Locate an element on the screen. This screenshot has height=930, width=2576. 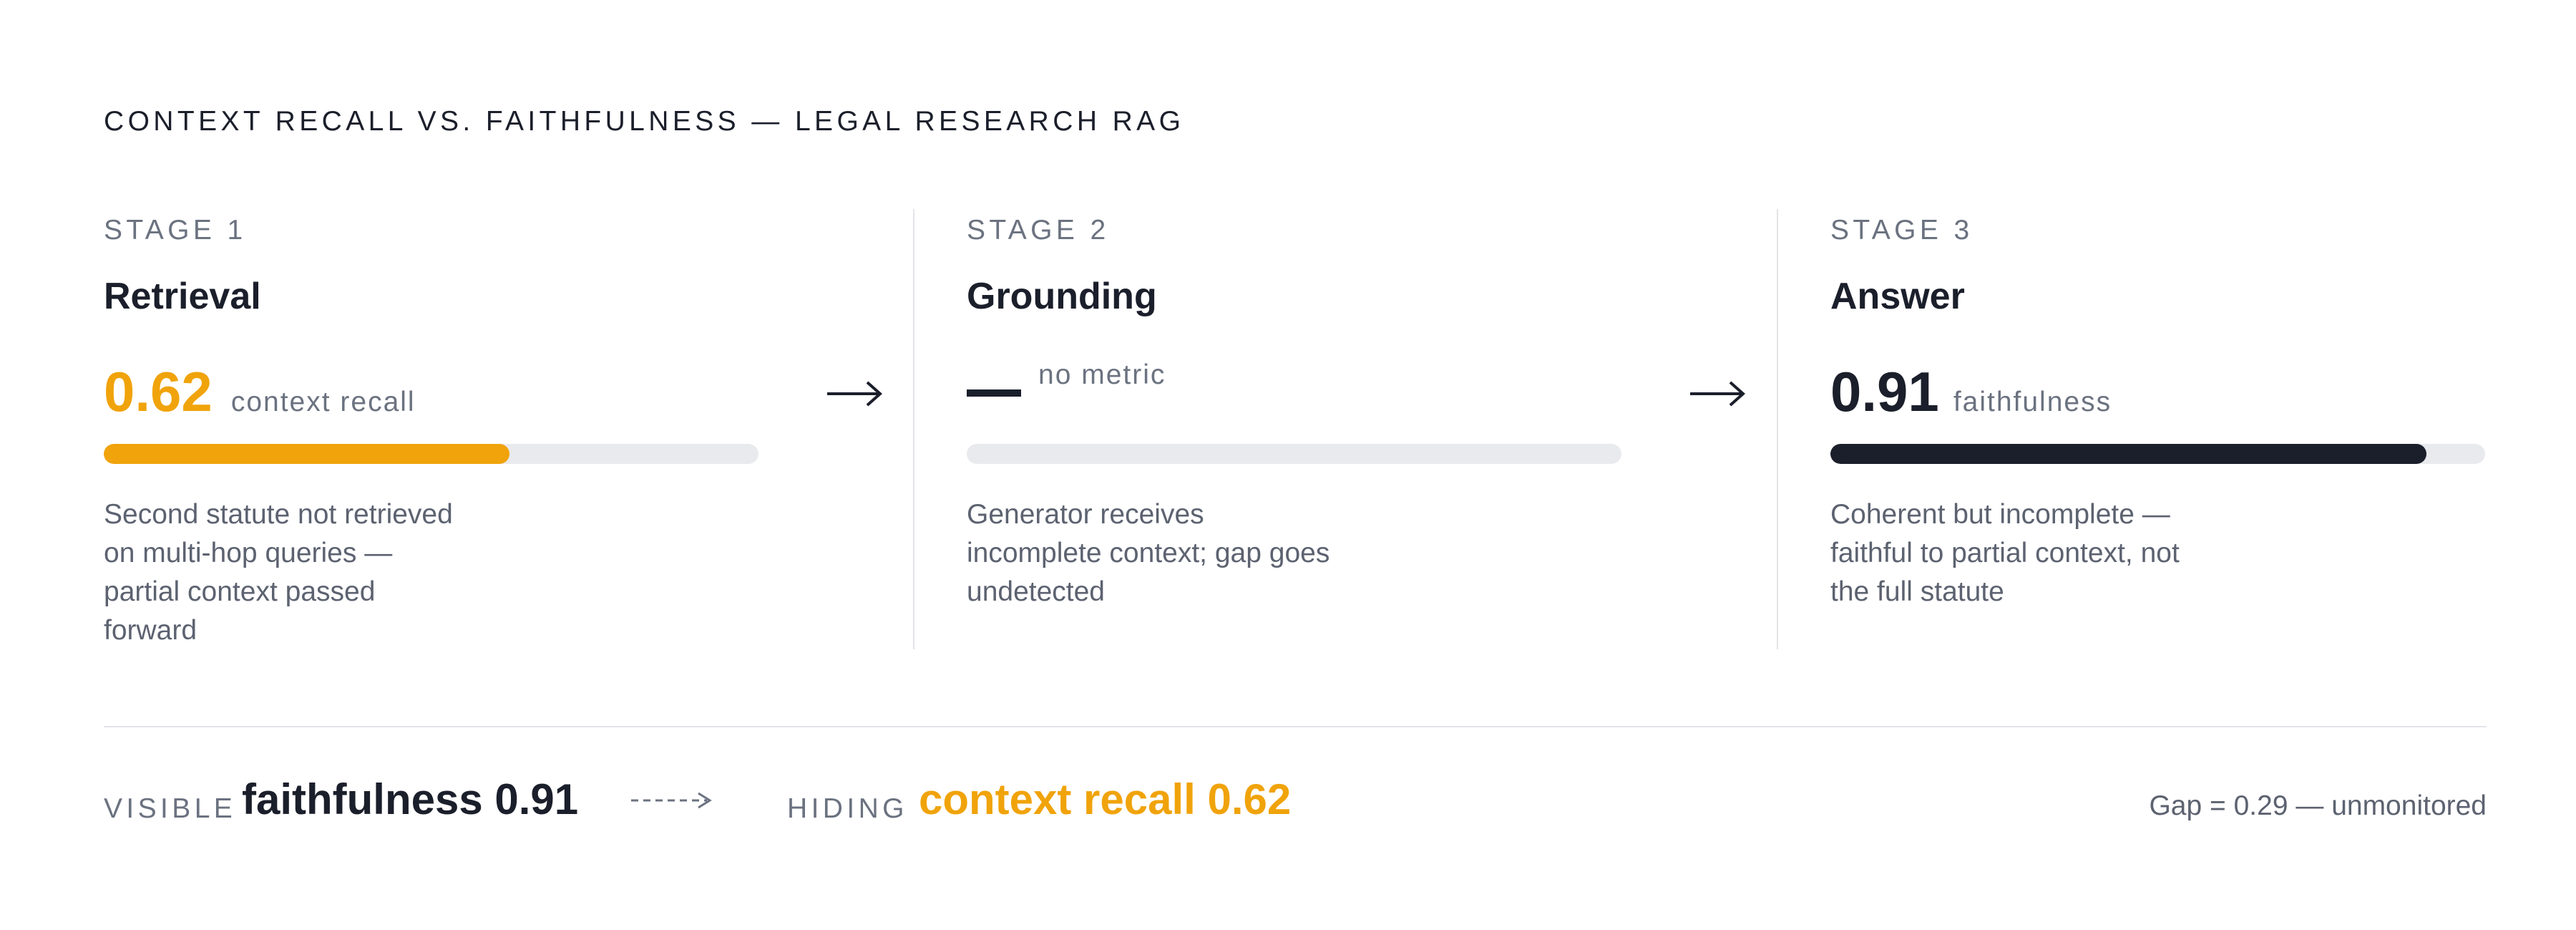
hiding-value: context recall 0.62 is located at coordinates (1105, 799).